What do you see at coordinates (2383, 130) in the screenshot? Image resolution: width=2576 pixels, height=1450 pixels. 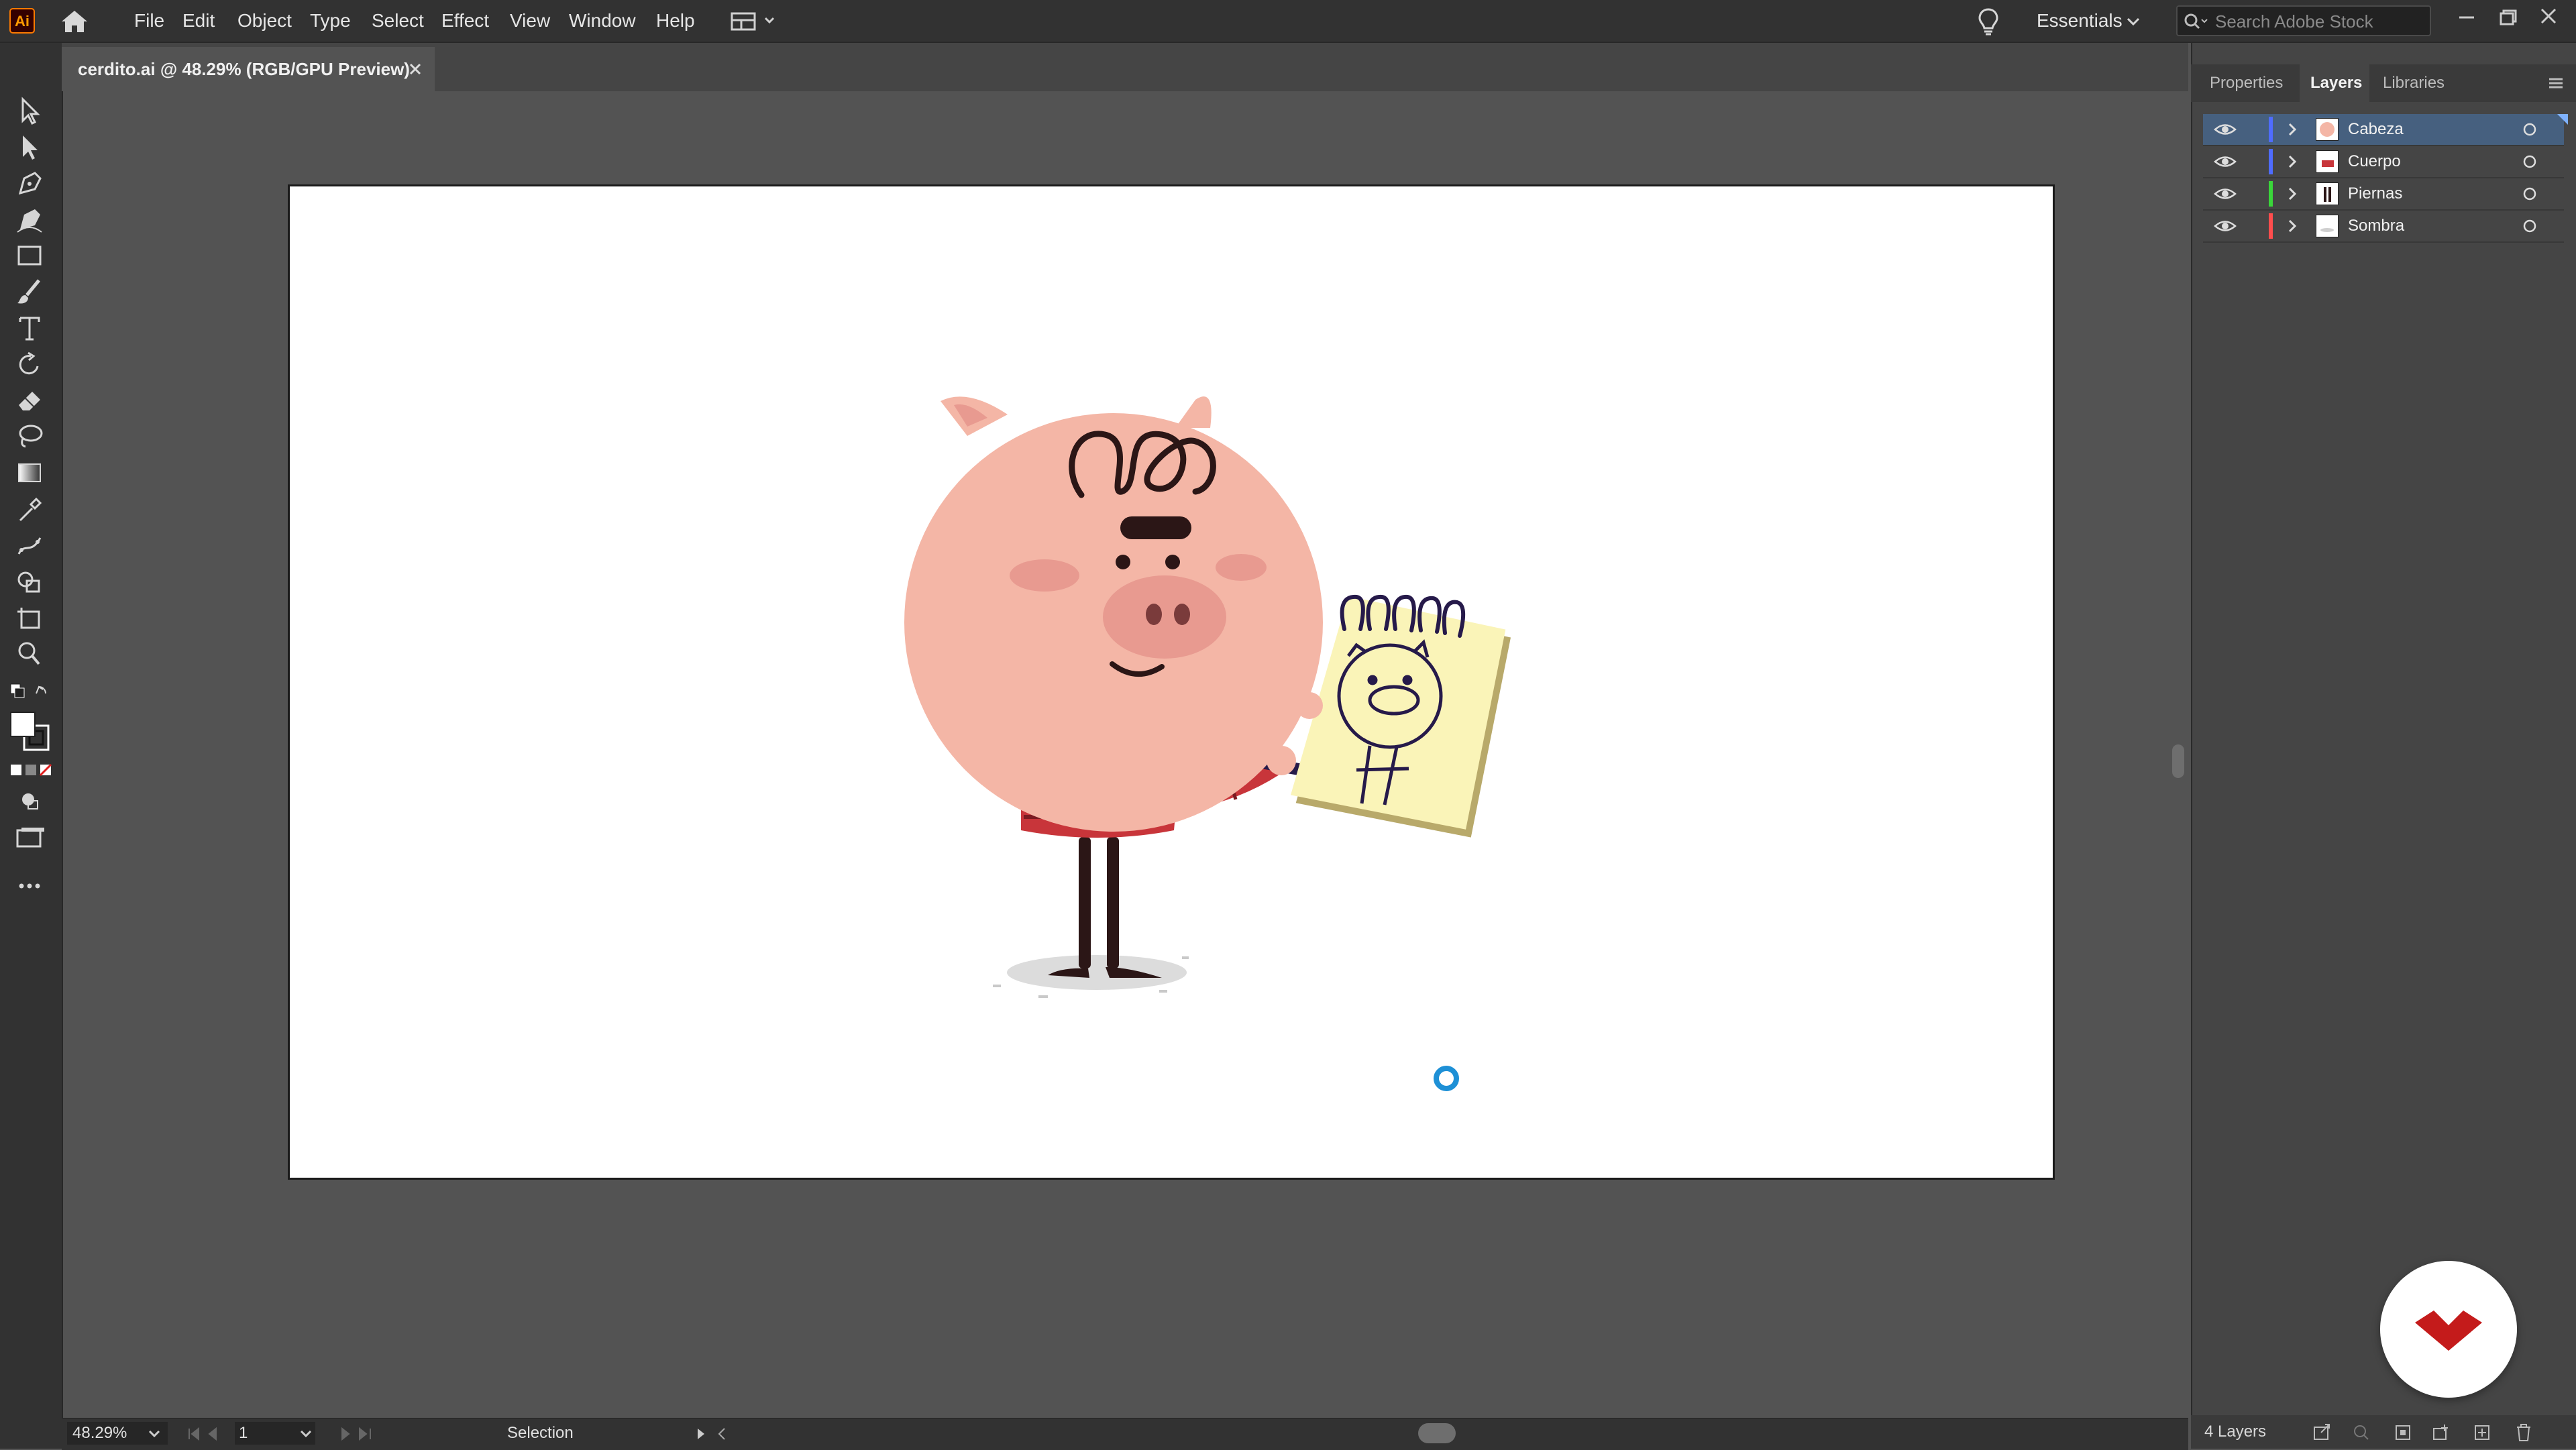 I see `layer-row-cabeza: Cabeza` at bounding box center [2383, 130].